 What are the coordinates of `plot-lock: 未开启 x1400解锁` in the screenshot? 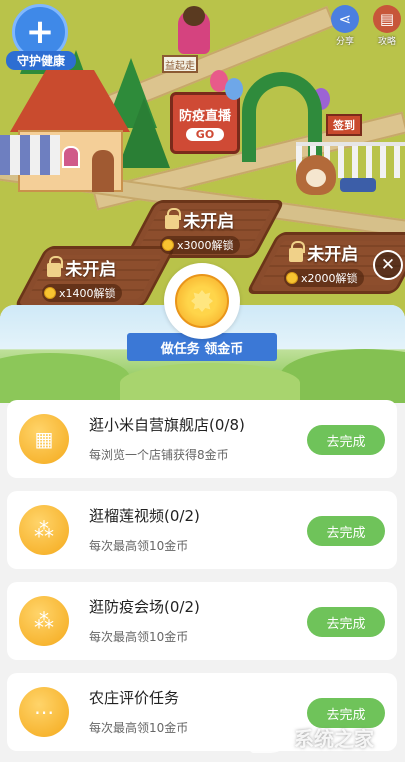 It's located at (82, 278).